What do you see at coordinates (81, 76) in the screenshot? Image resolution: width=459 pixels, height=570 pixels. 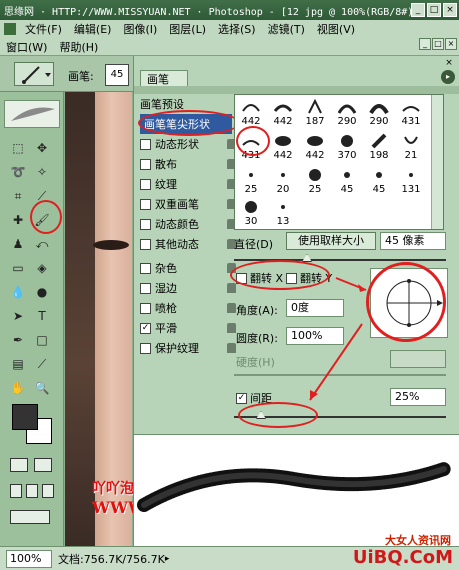 I see `brush-label: 画笔:` at bounding box center [81, 76].